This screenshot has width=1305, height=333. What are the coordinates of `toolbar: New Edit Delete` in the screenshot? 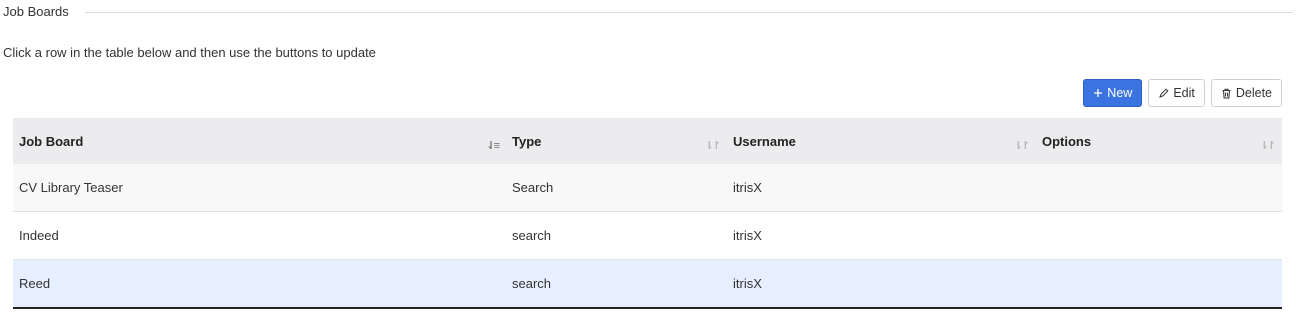 It's located at (1182, 93).